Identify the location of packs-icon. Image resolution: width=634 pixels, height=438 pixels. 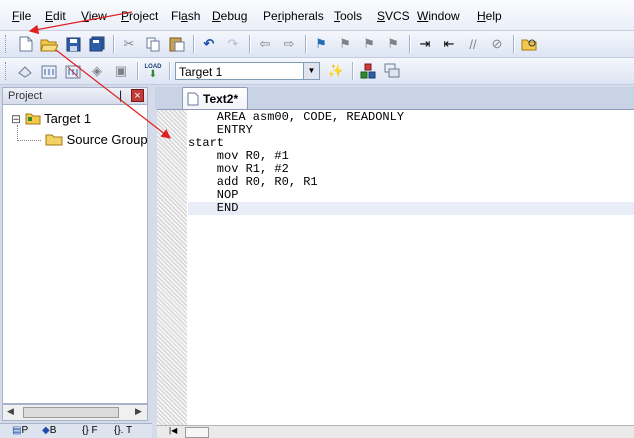
(392, 70).